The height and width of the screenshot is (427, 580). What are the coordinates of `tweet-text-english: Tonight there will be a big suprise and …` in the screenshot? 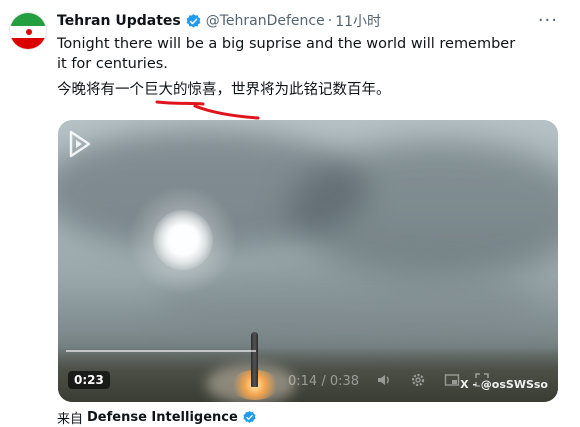 It's located at (286, 54).